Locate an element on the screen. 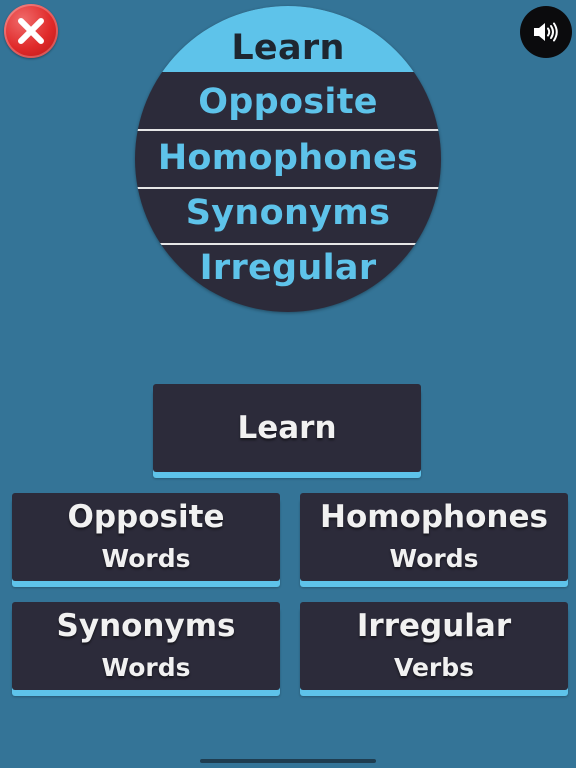 This screenshot has height=768, width=576. opposite-button-title: Opposite is located at coordinates (146, 517).